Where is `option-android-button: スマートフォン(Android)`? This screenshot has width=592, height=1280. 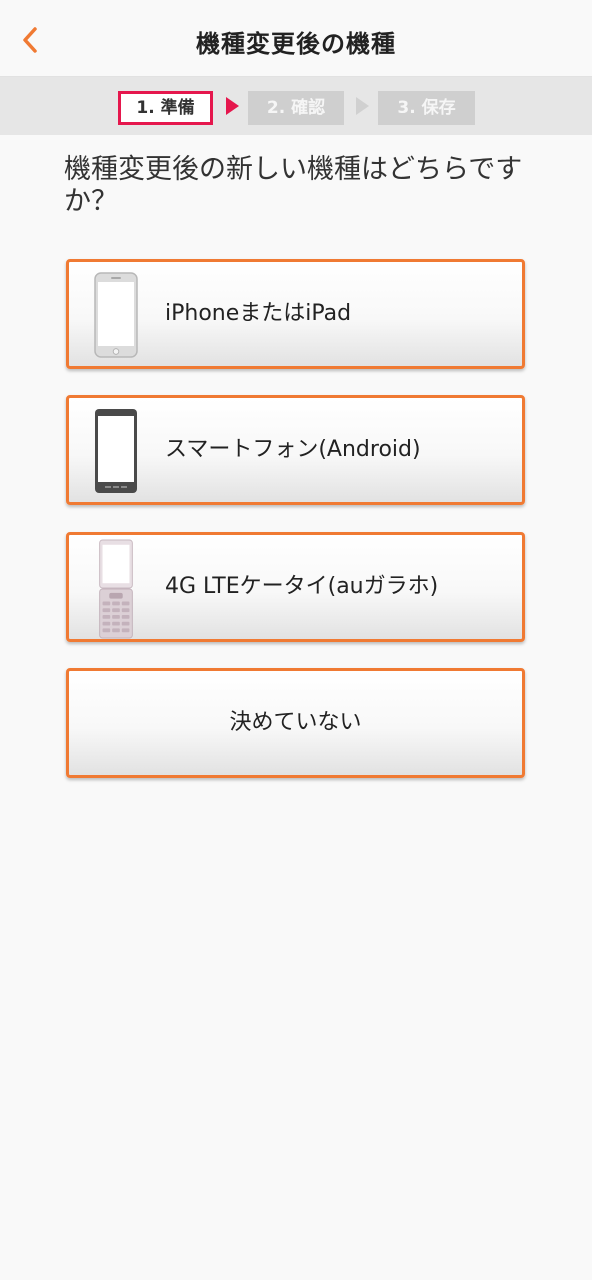
option-android-button: スマートフォン(Android) is located at coordinates (295, 450).